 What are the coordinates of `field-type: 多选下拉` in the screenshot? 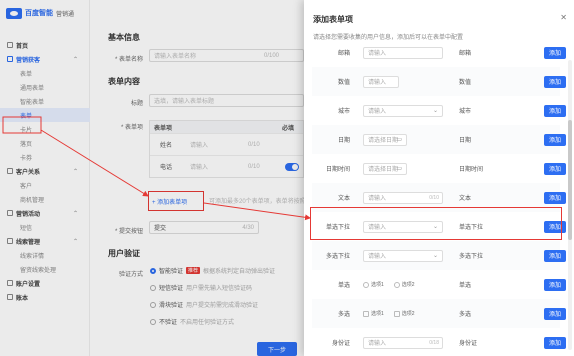 It's located at (471, 257).